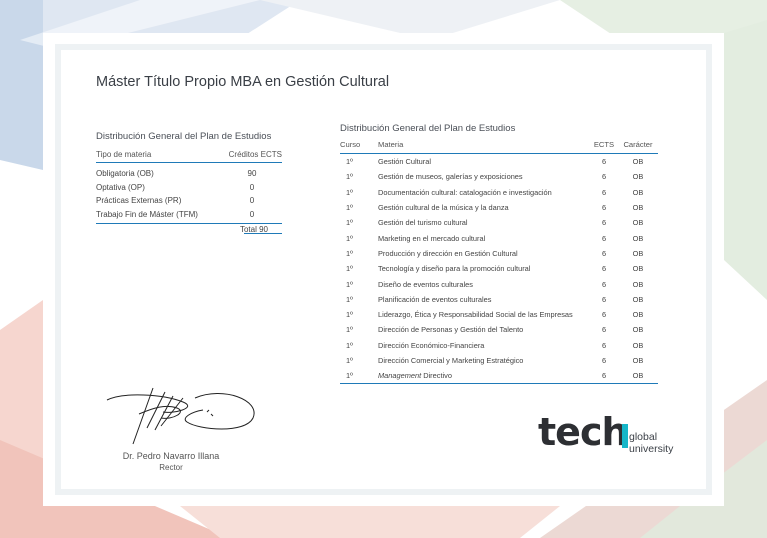 This screenshot has height=538, width=767. I want to click on summary-row-type: Obligatoria (OB), so click(125, 173).